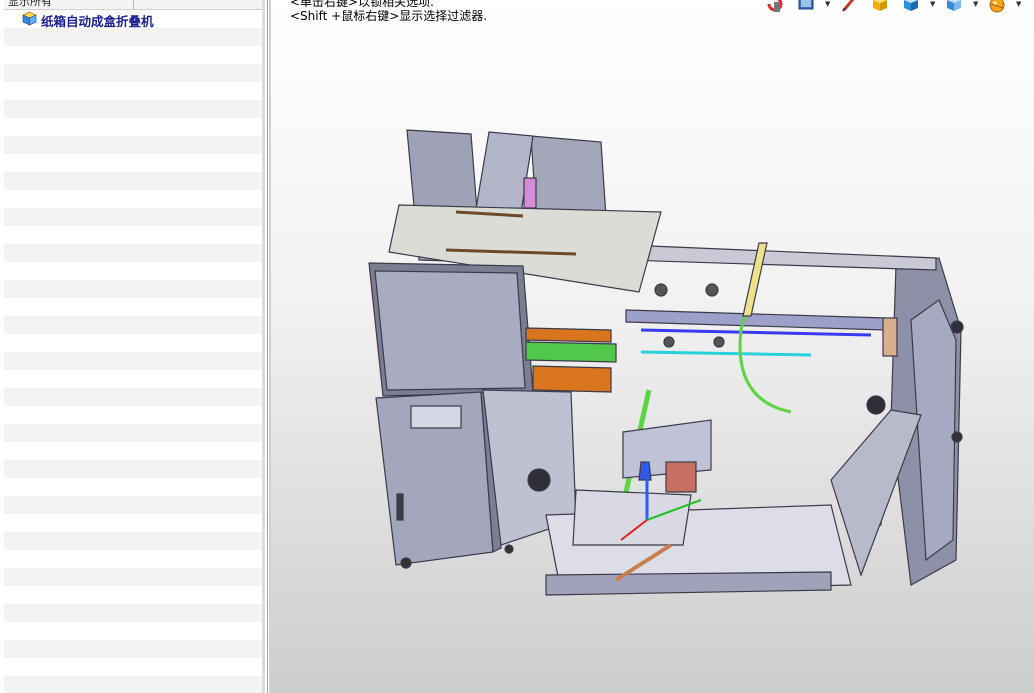 The width and height of the screenshot is (1034, 693). Describe the element at coordinates (199, 4) in the screenshot. I see `tree-header-column-second` at that location.